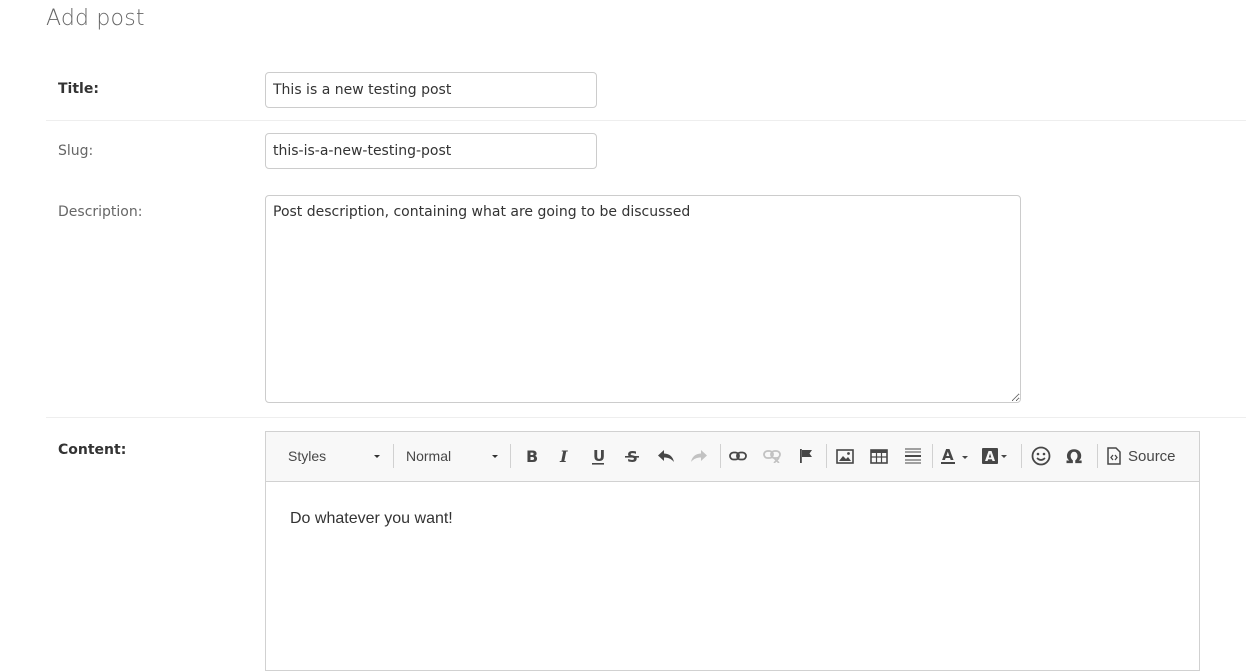  I want to click on format-dropdown: Normal, so click(452, 456).